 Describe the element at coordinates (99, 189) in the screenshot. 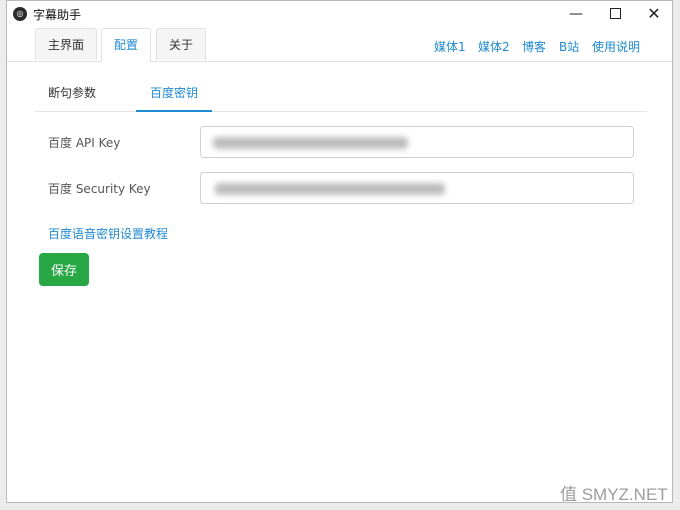

I see `security-key-label: 百度 Security Key` at that location.